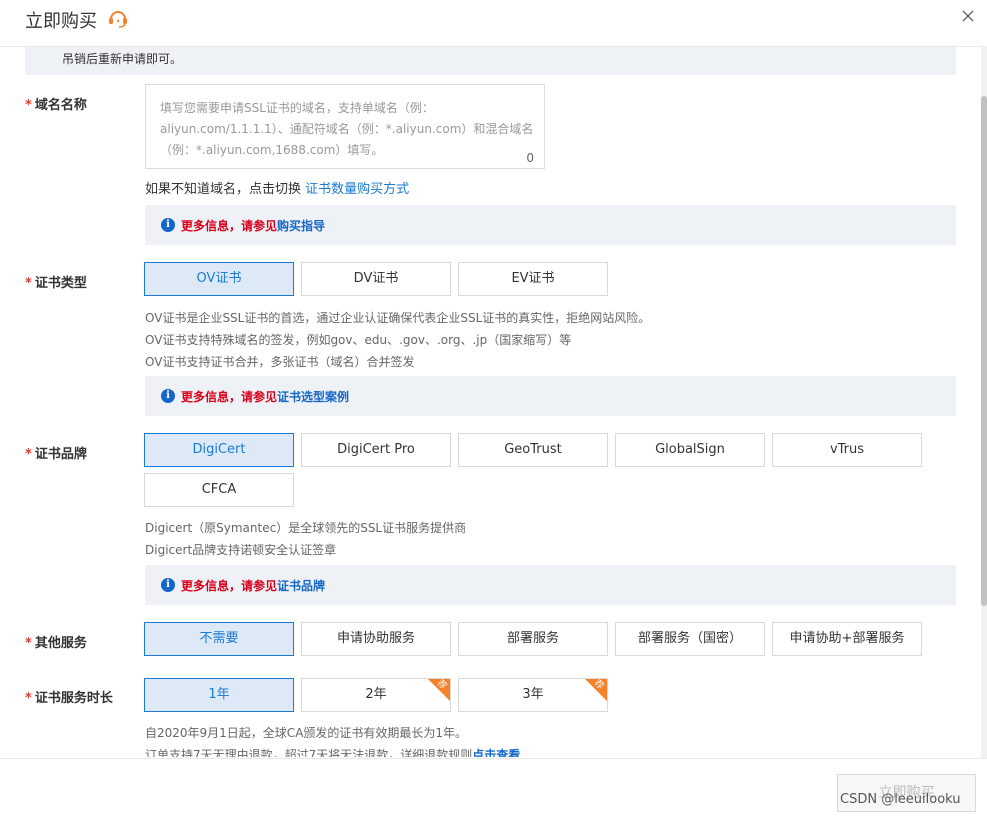  I want to click on scrollbar-thumb, so click(984, 351).